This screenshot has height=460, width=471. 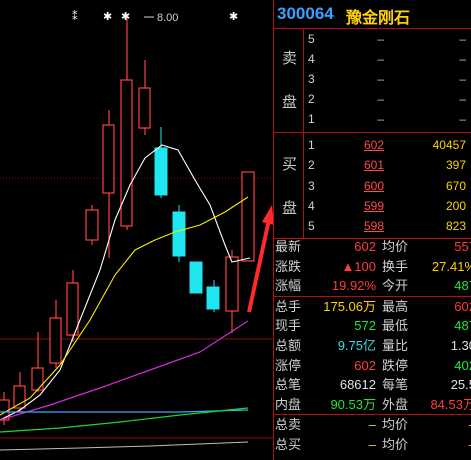 What do you see at coordinates (124, 446) in the screenshot?
I see `ma-line-gray` at bounding box center [124, 446].